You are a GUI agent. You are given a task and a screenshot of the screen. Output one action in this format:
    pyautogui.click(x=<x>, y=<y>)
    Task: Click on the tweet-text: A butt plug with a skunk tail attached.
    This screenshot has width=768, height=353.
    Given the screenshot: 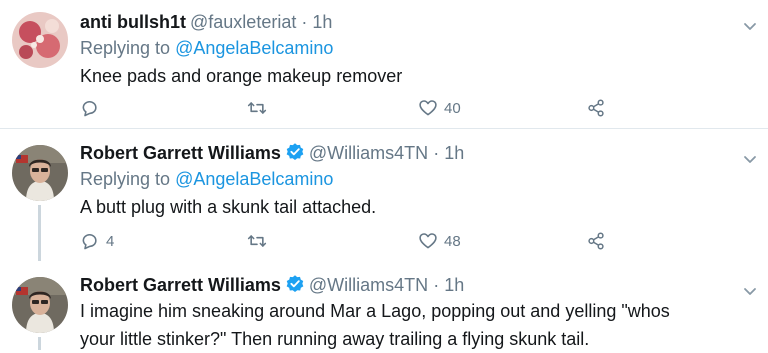 What is the action you would take?
    pyautogui.click(x=228, y=207)
    